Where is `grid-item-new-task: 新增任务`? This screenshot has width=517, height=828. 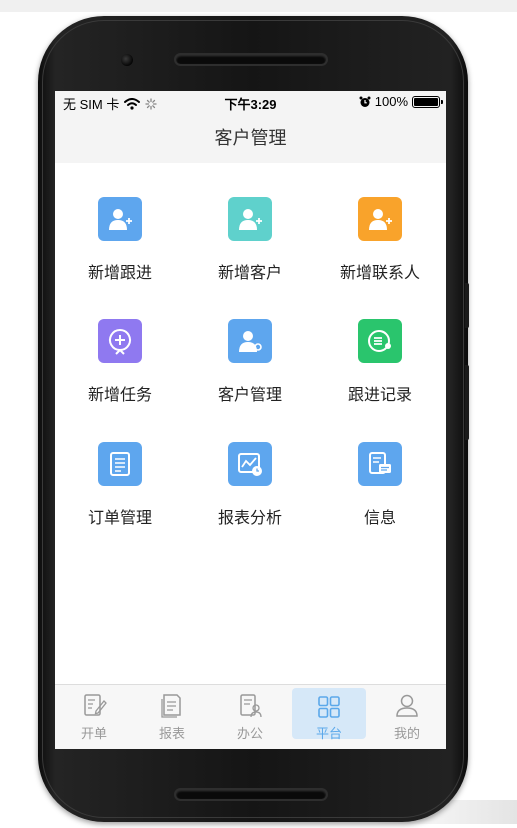 grid-item-new-task: 新增任务 is located at coordinates (120, 344).